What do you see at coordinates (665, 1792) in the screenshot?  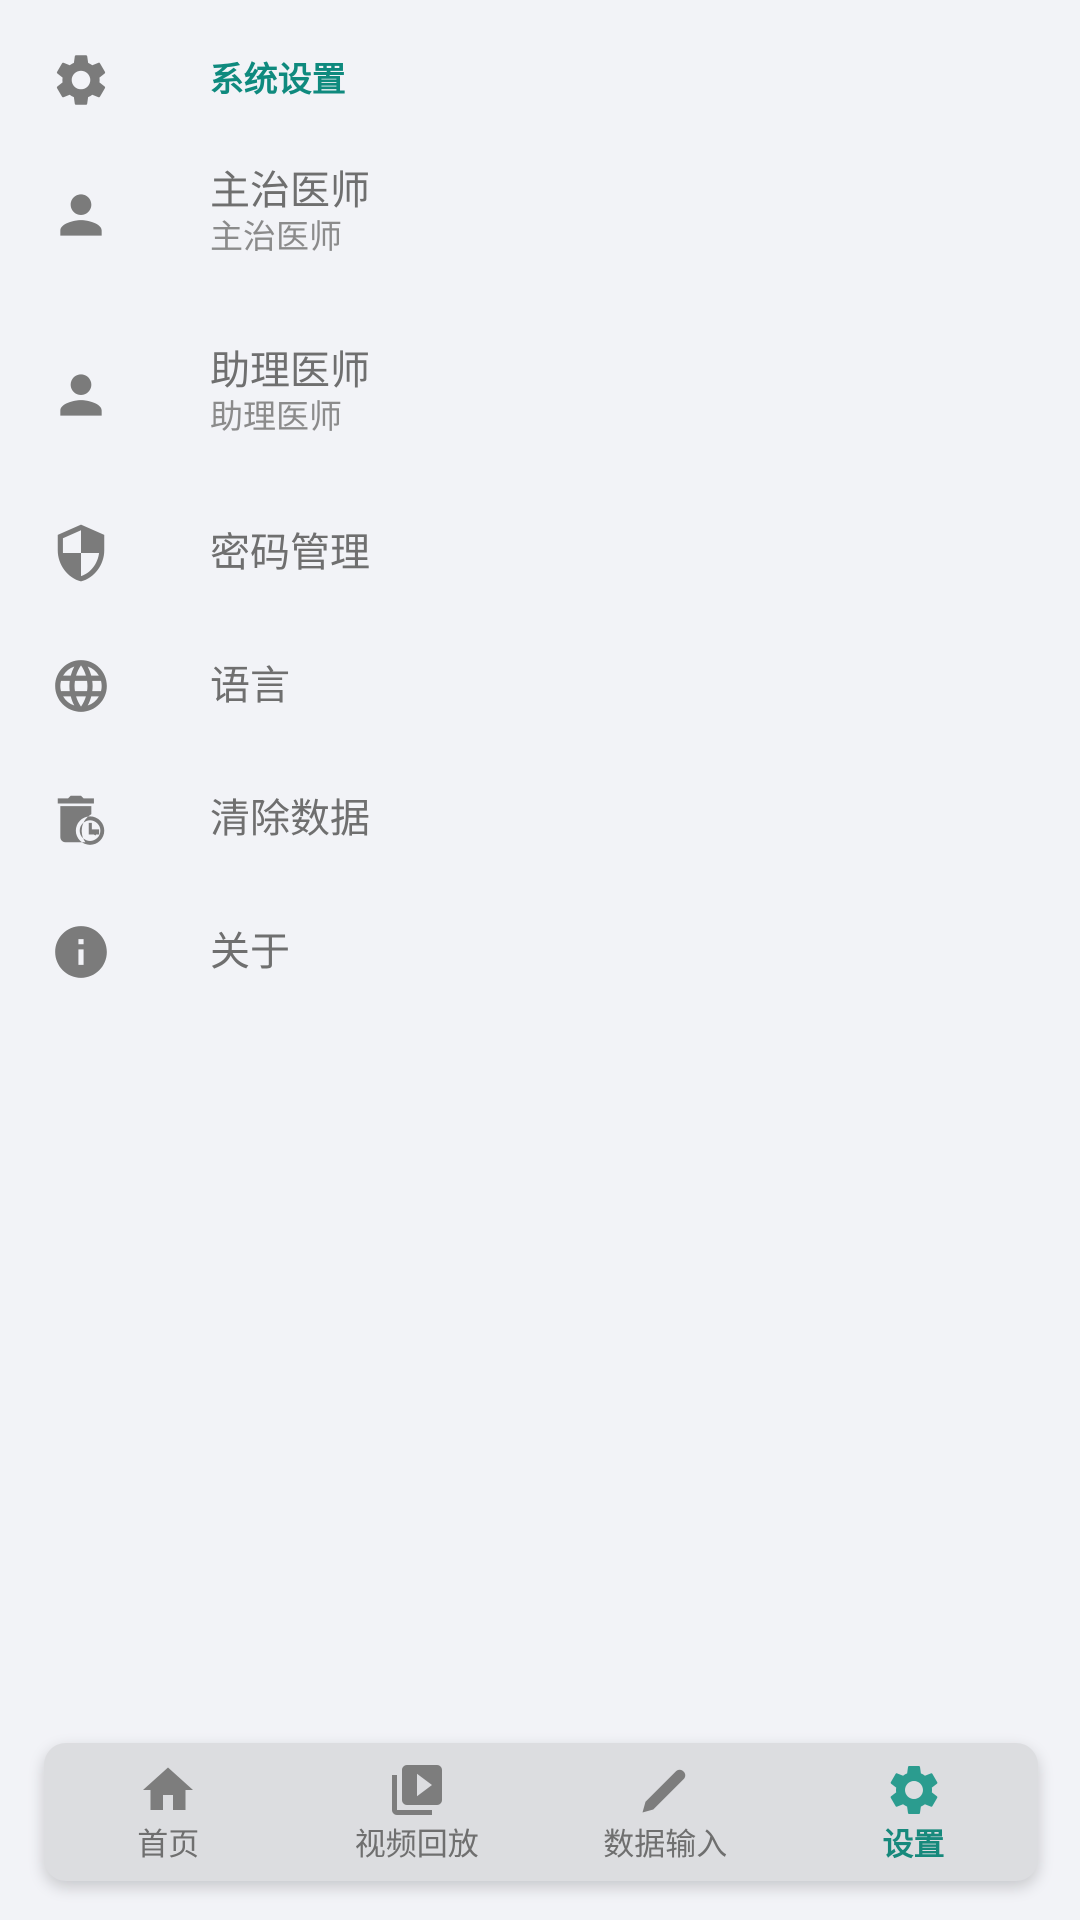 I see `pencil-icon` at bounding box center [665, 1792].